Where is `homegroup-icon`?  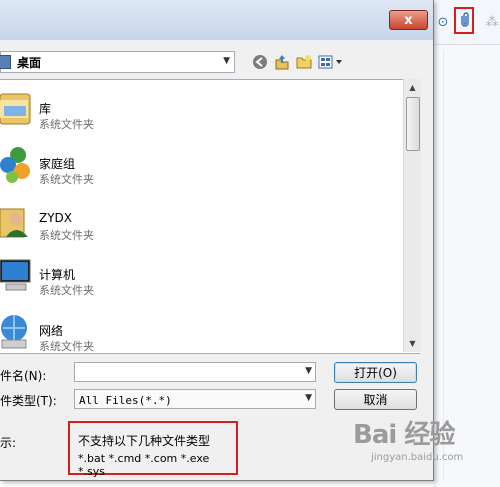 homegroup-icon is located at coordinates (16, 163).